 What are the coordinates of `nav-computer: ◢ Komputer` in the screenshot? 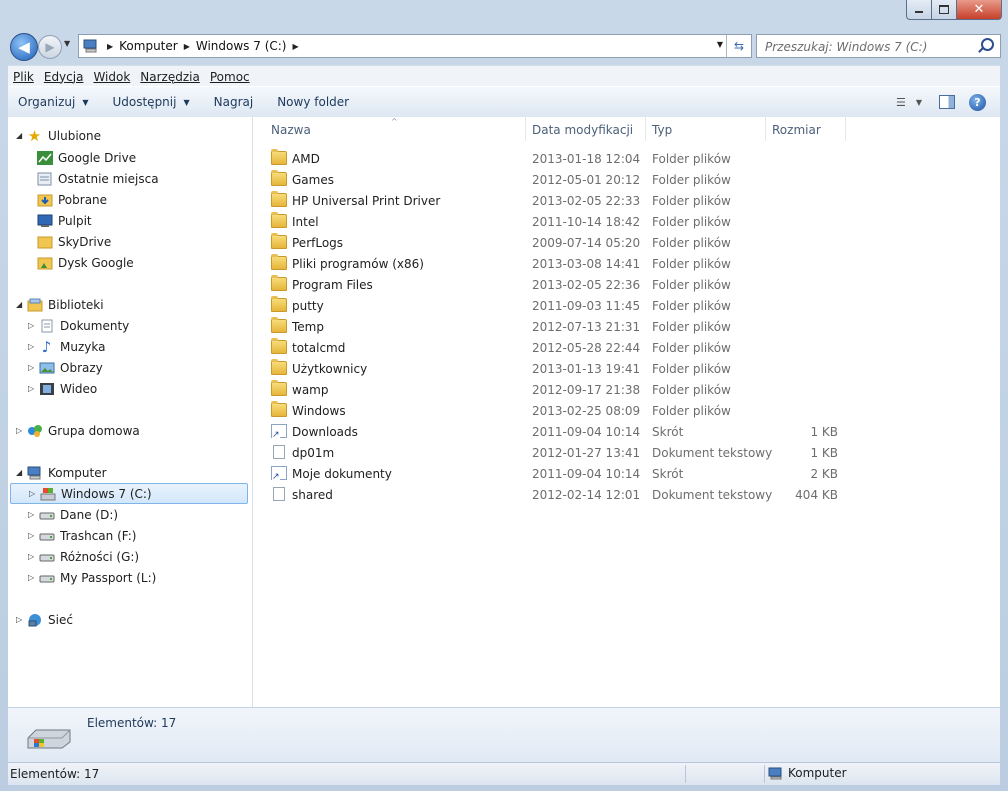 It's located at (61, 472).